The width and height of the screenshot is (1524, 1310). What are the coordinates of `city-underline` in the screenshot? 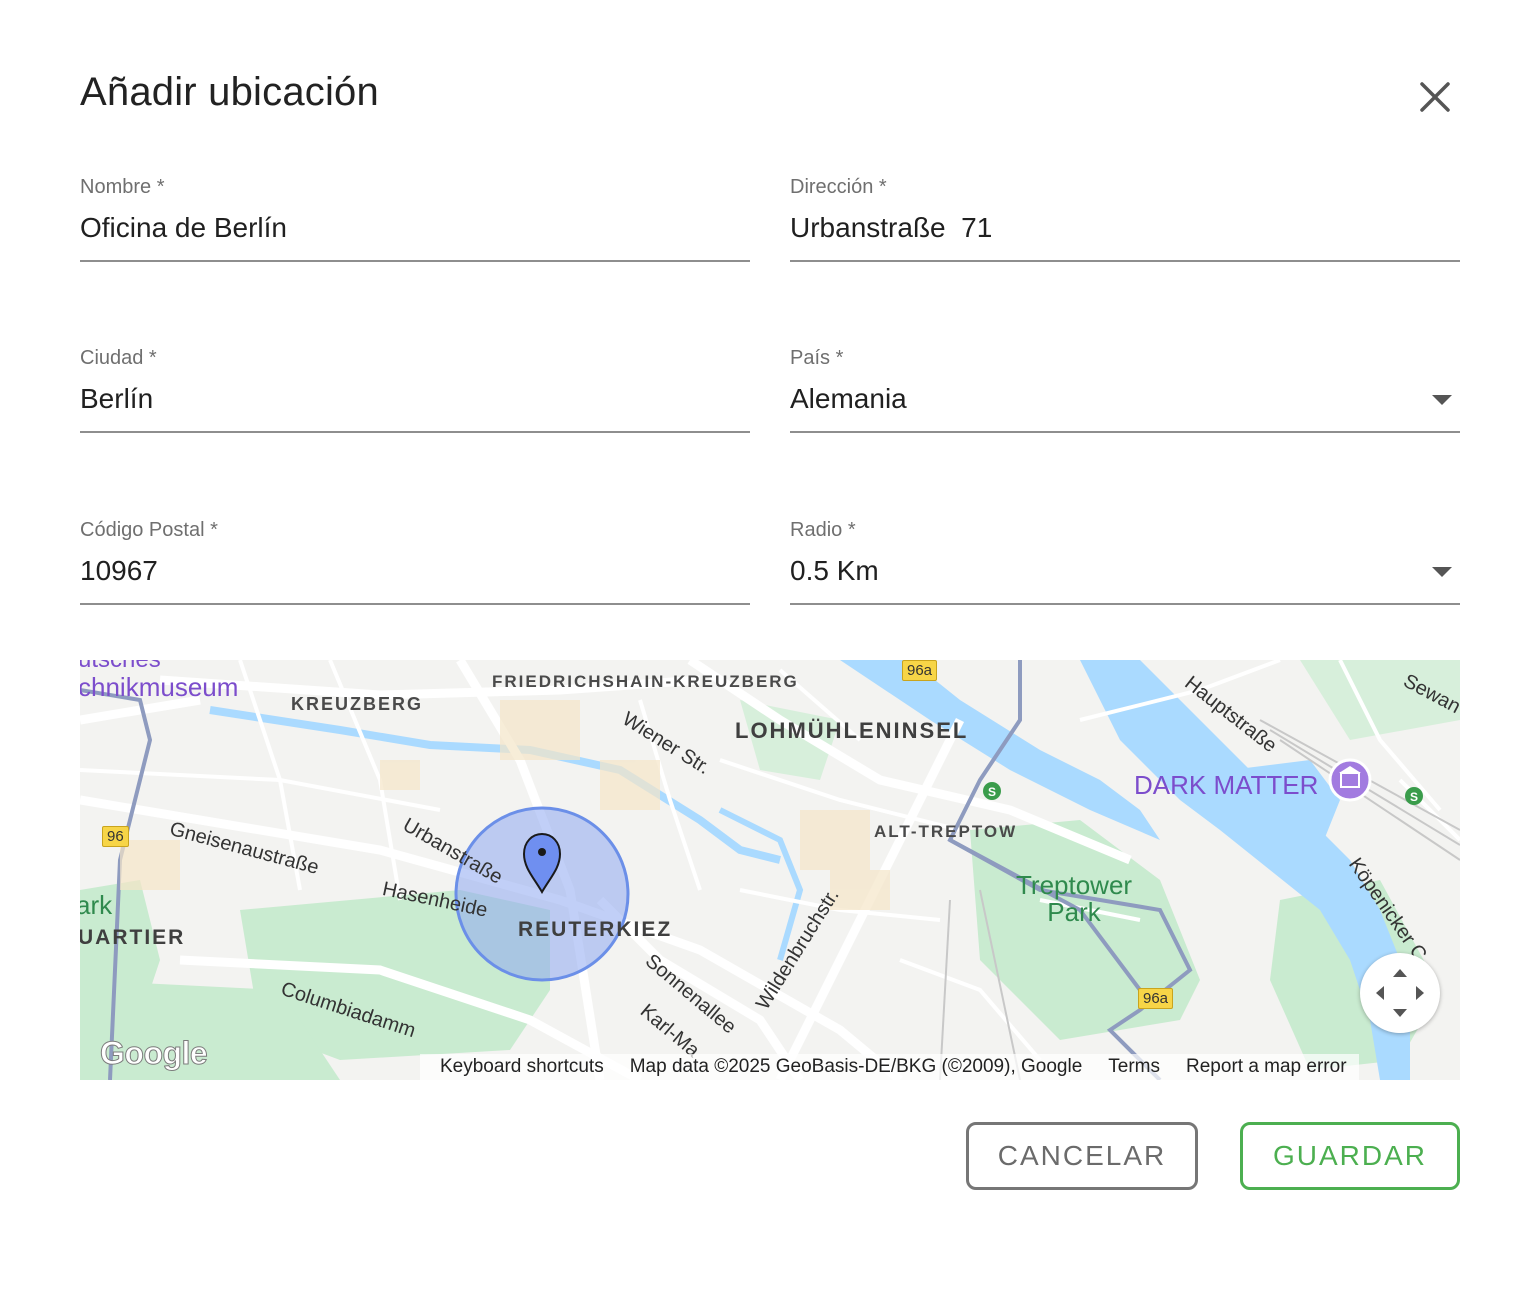 It's located at (415, 432).